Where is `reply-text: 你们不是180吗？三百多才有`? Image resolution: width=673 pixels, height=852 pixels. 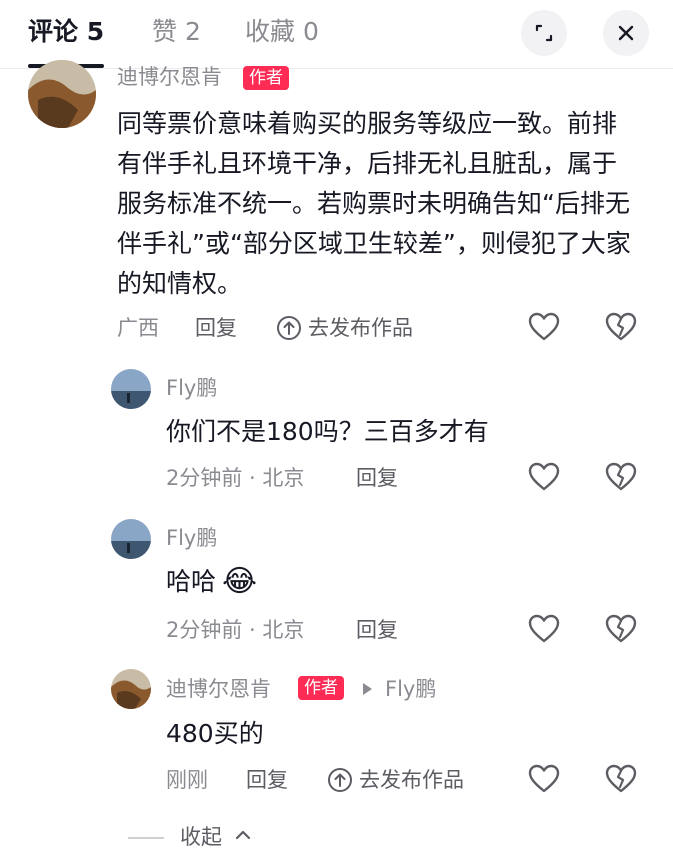
reply-text: 你们不是180吗？三百多才有 is located at coordinates (327, 431).